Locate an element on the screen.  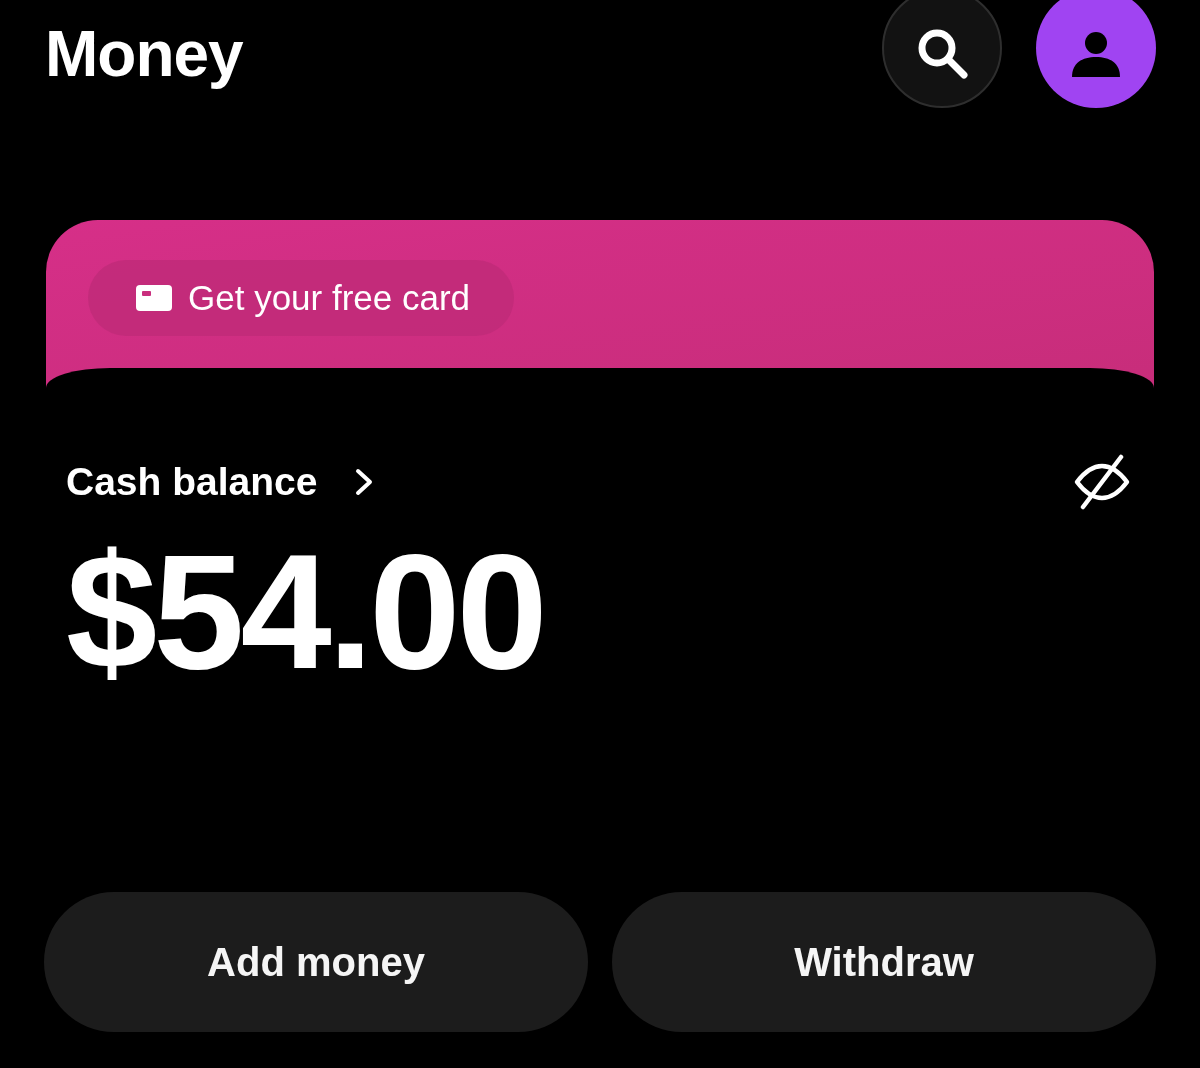
page-title: Money is located at coordinates (144, 54).